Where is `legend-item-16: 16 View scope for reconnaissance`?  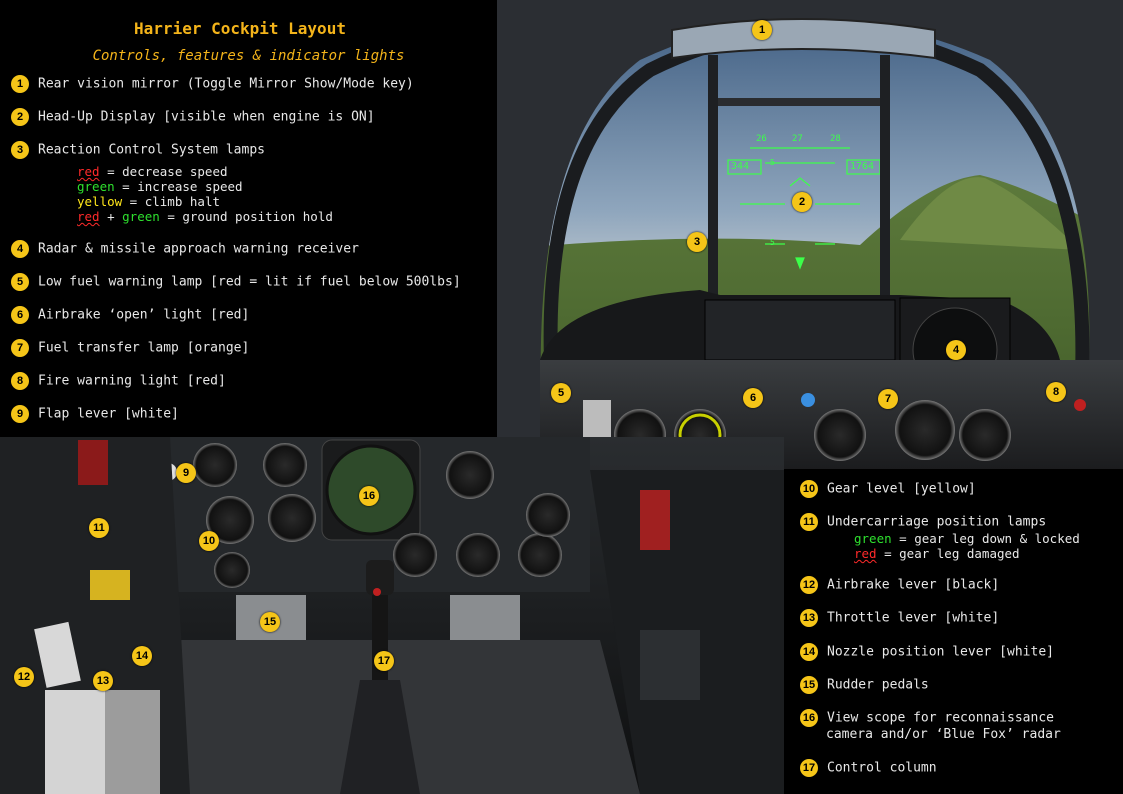
legend-item-16: 16 View scope for reconnaissance is located at coordinates (927, 718).